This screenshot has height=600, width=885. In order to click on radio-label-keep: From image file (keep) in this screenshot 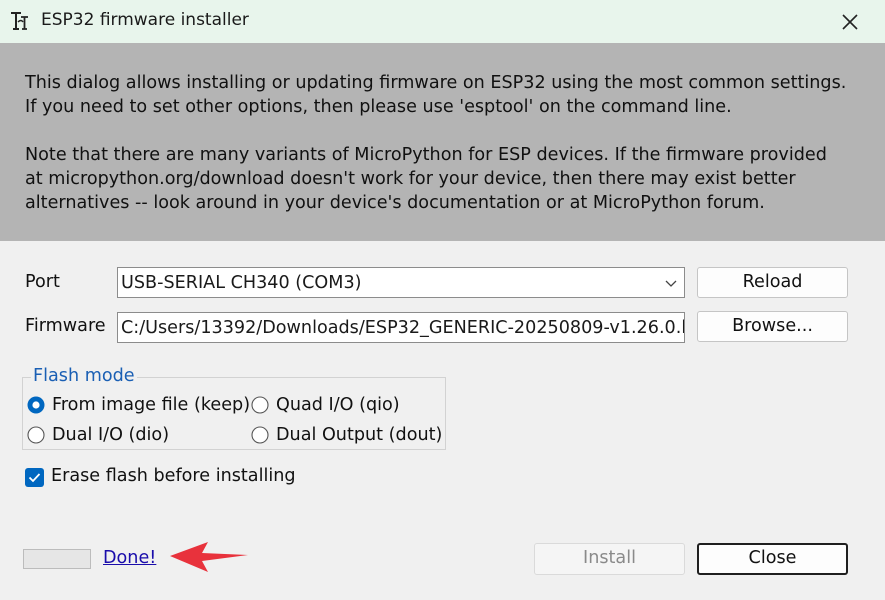, I will do `click(151, 405)`.